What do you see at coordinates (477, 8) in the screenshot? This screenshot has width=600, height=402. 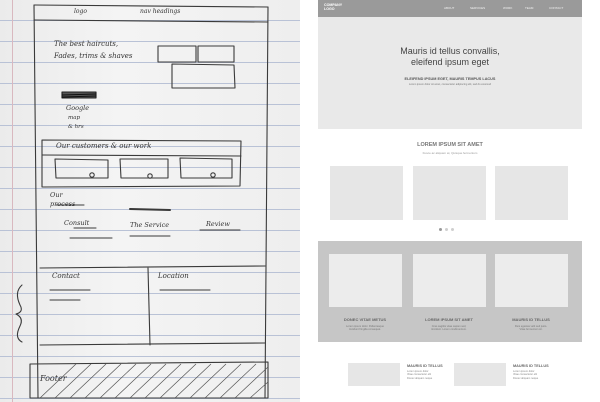 I see `nav-services: SERVICES` at bounding box center [477, 8].